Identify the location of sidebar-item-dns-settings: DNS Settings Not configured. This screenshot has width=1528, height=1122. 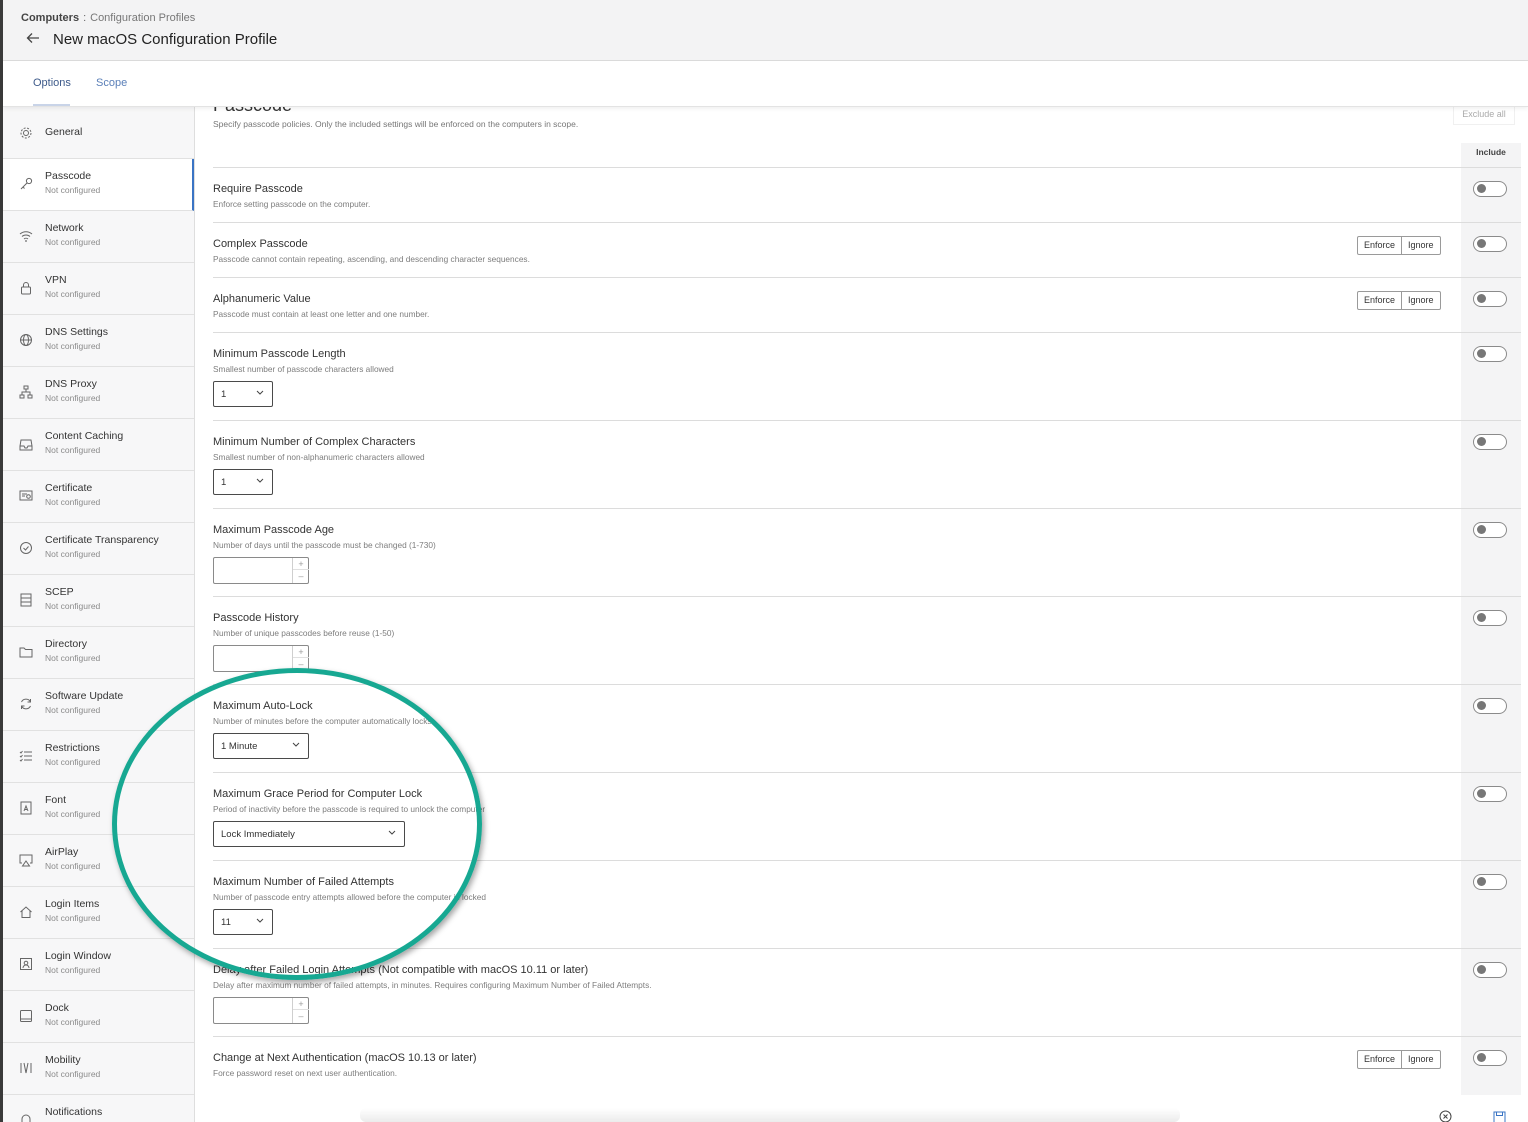
(98, 341).